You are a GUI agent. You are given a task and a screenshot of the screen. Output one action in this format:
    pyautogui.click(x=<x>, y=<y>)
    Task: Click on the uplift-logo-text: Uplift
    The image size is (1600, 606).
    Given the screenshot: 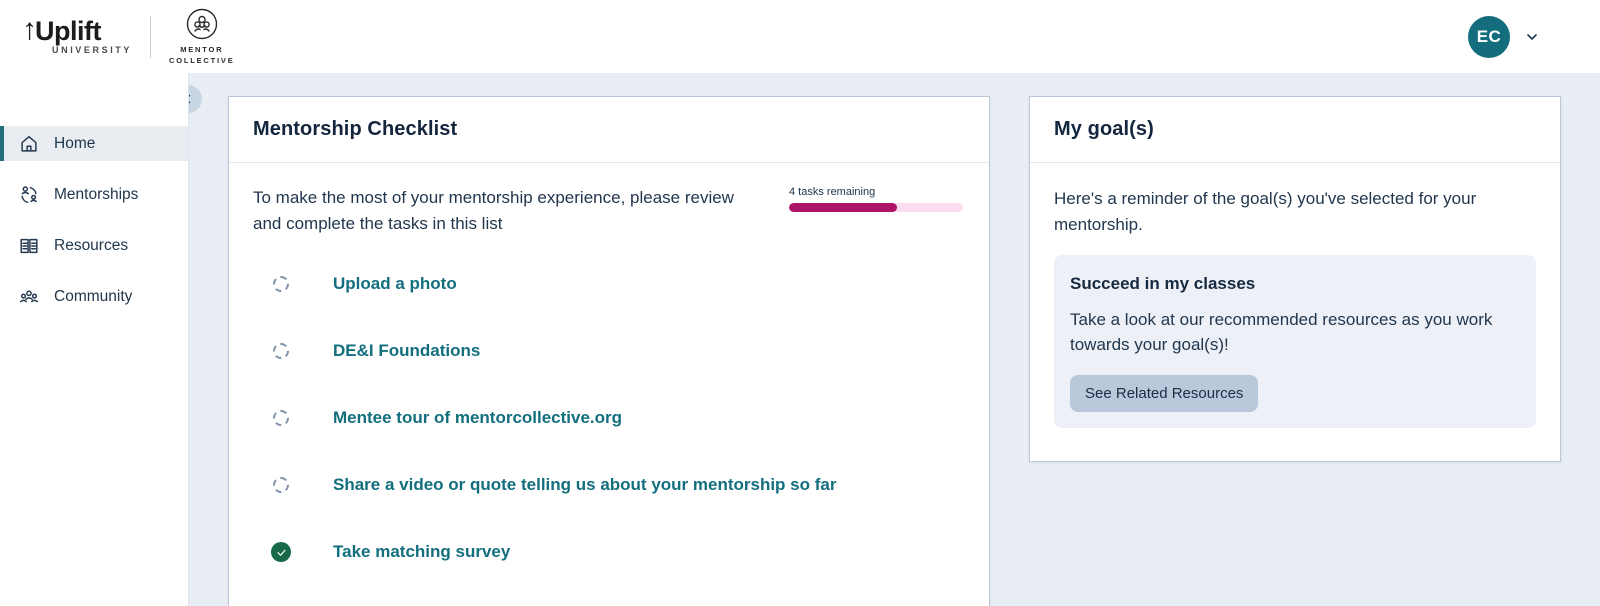 What is the action you would take?
    pyautogui.click(x=68, y=31)
    